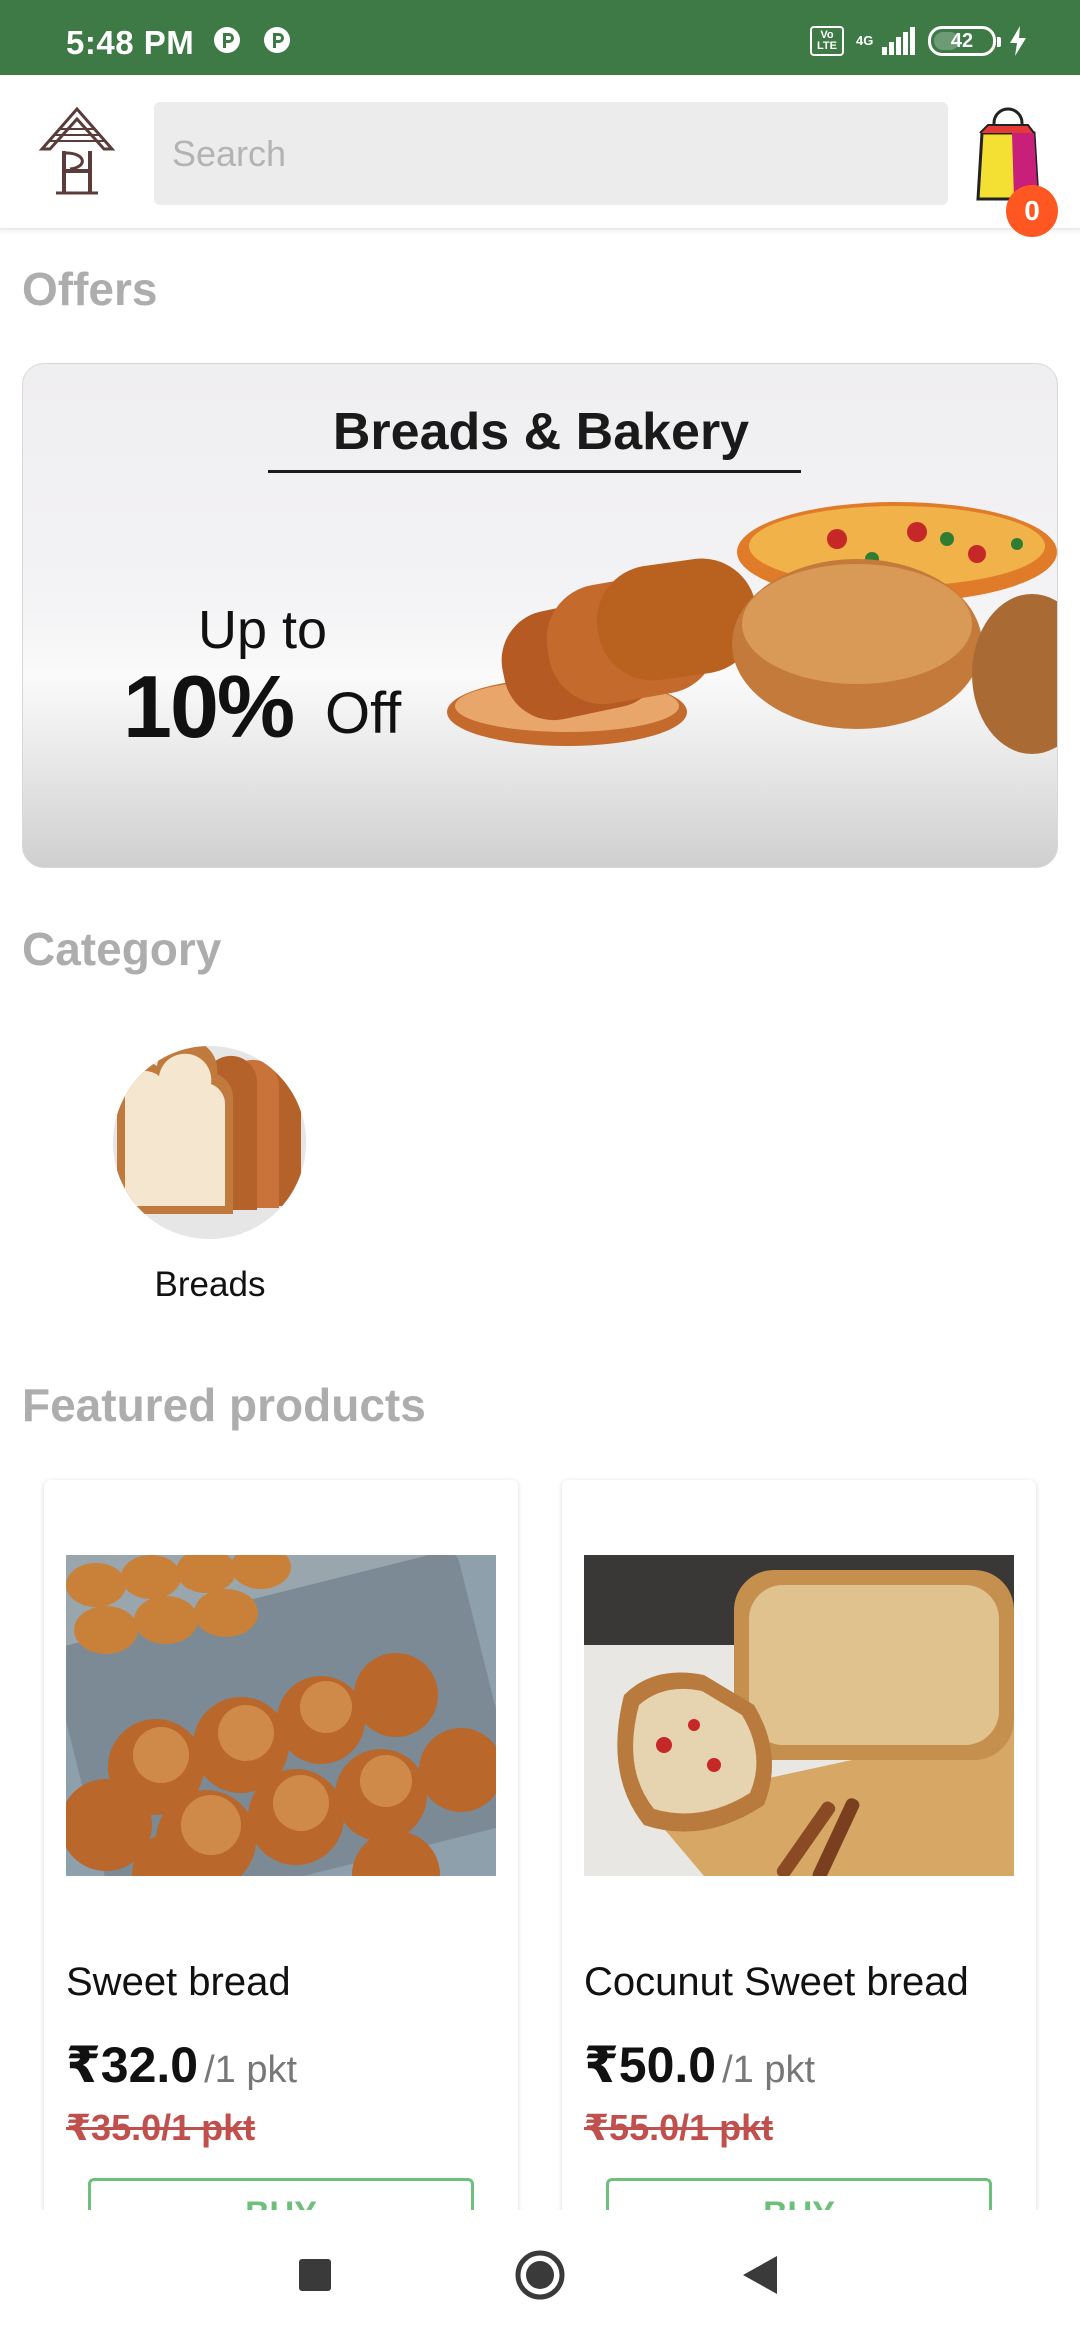  Describe the element at coordinates (224, 1405) in the screenshot. I see `featured-title: Featured products` at that location.